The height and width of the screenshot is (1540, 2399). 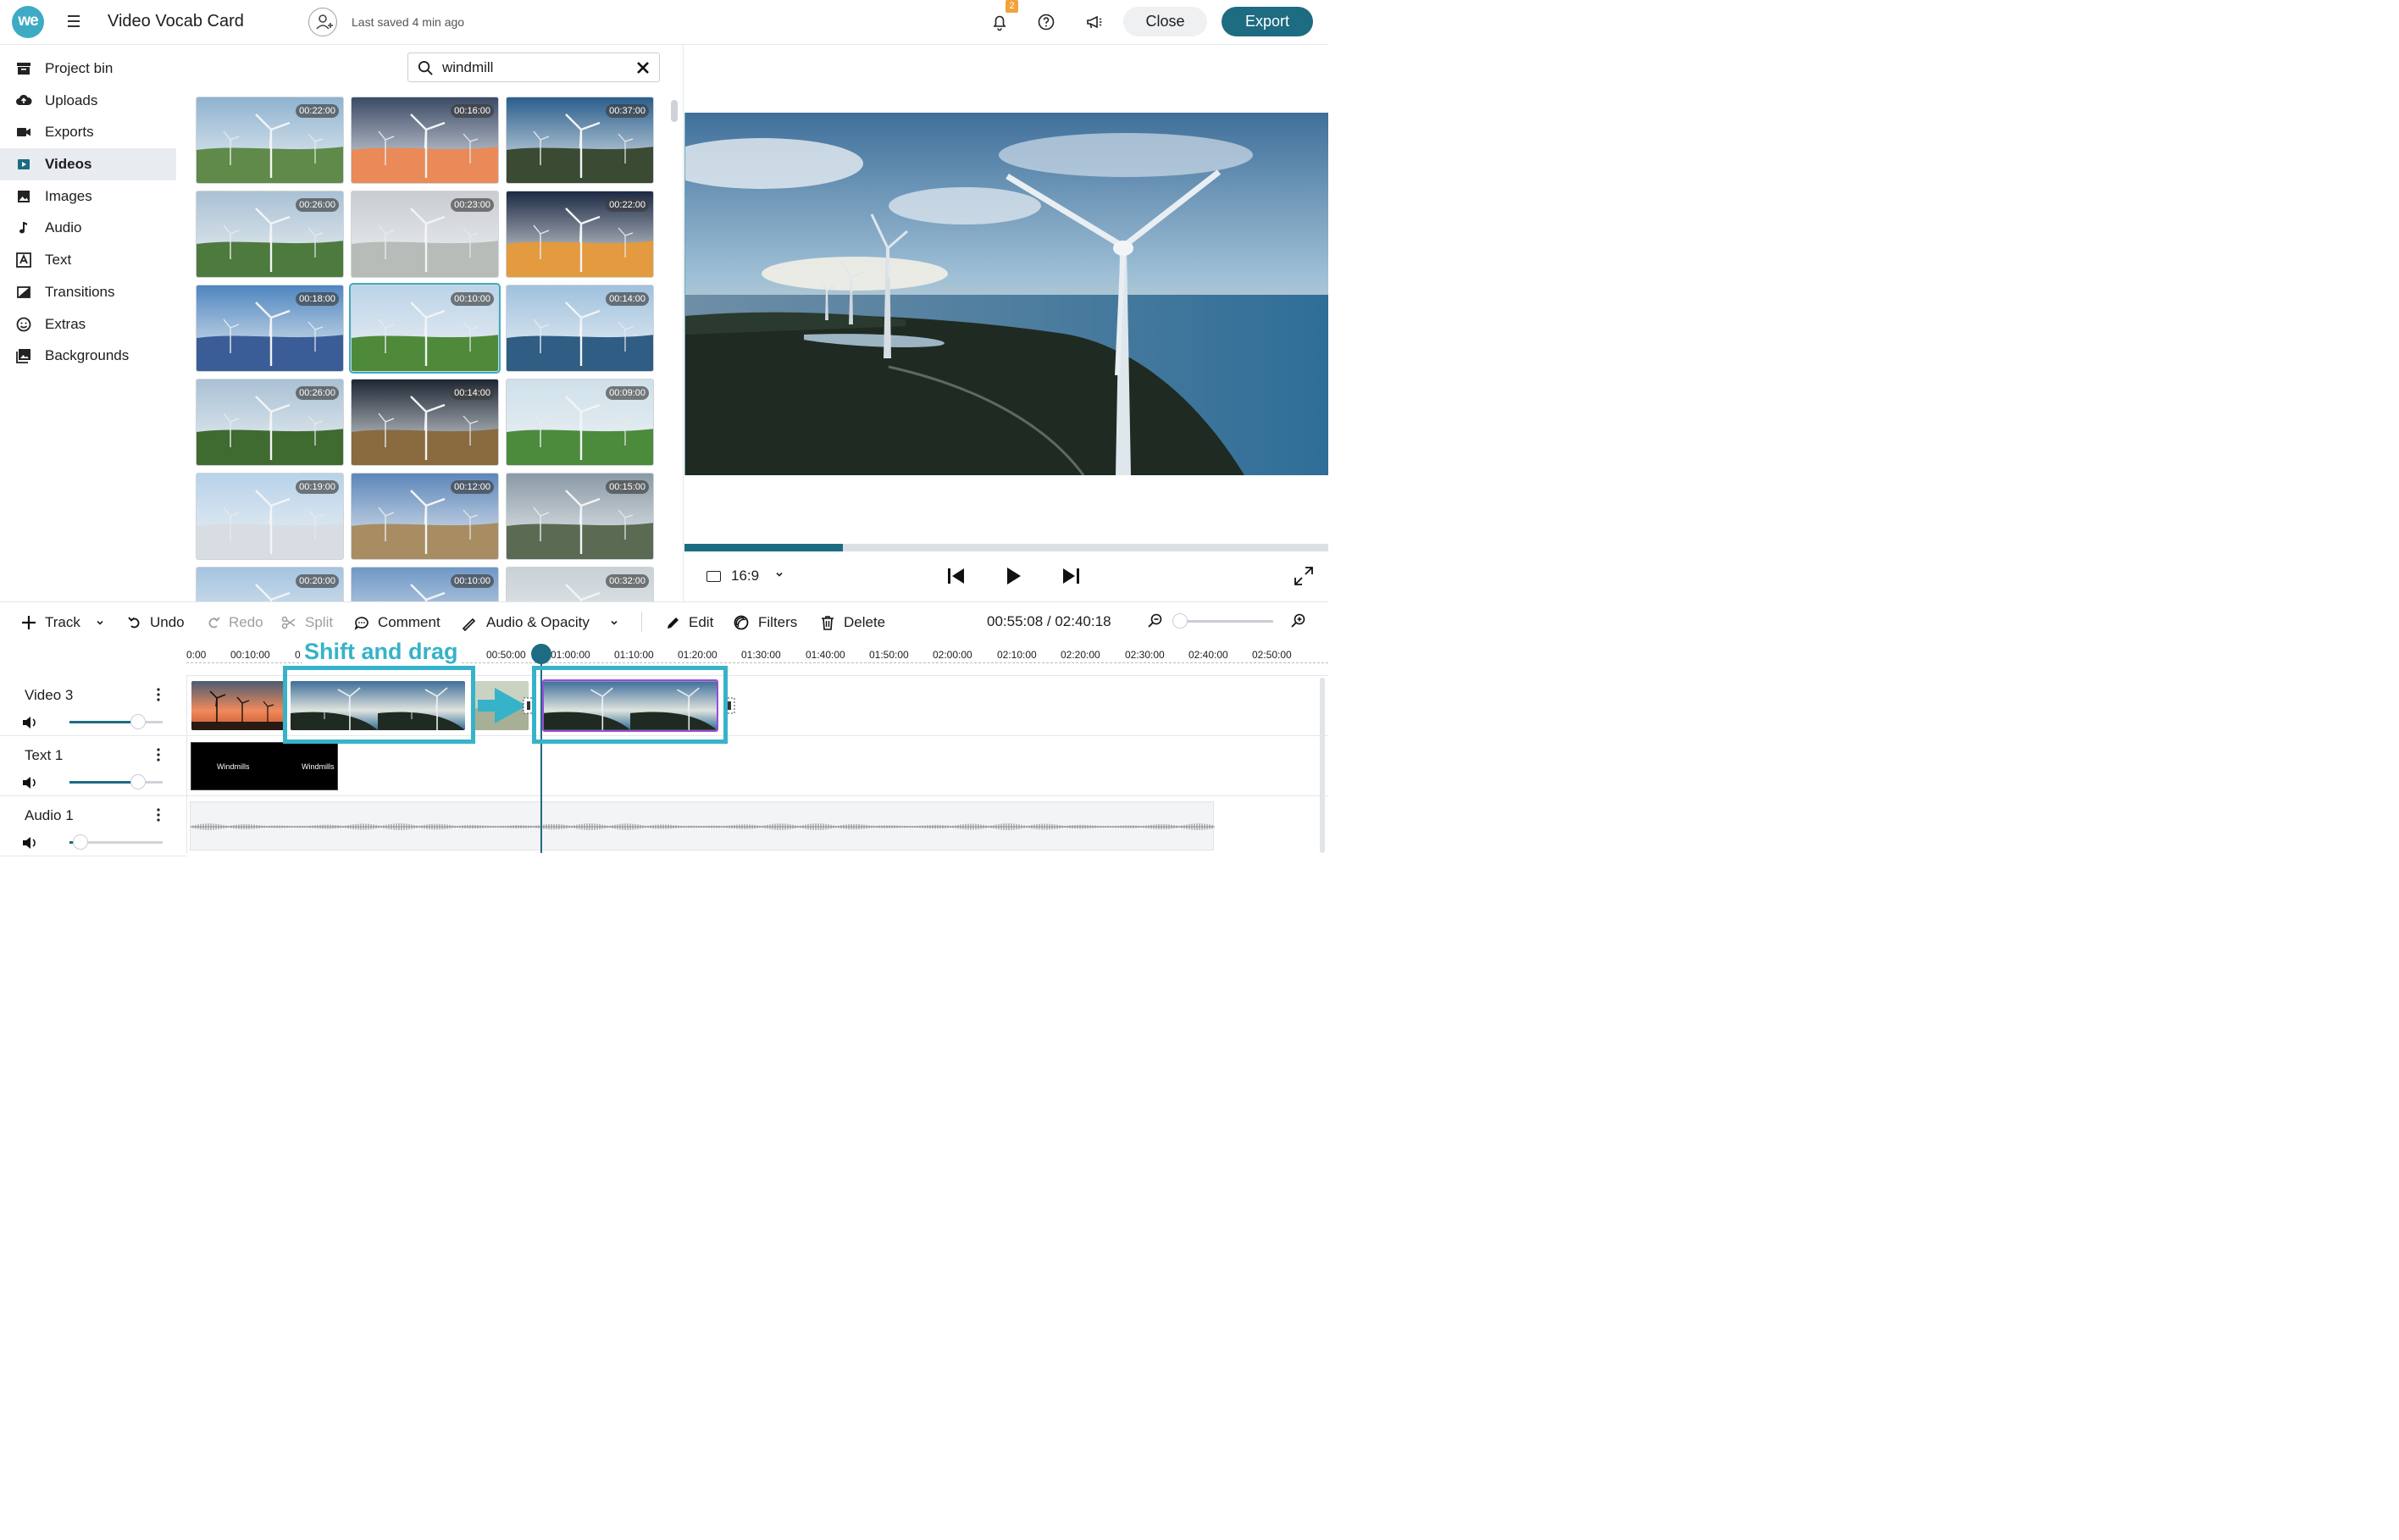 I want to click on video-duration-badge: 00:10:00, so click(x=472, y=299).